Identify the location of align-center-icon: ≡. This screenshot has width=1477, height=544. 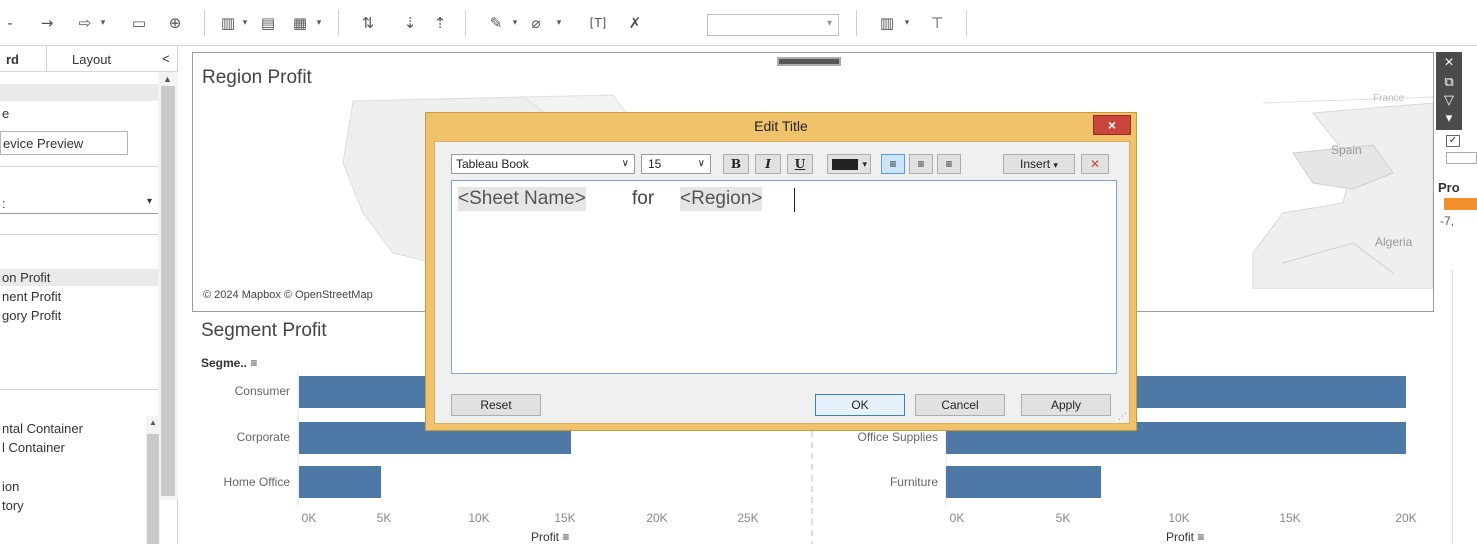
(921, 164).